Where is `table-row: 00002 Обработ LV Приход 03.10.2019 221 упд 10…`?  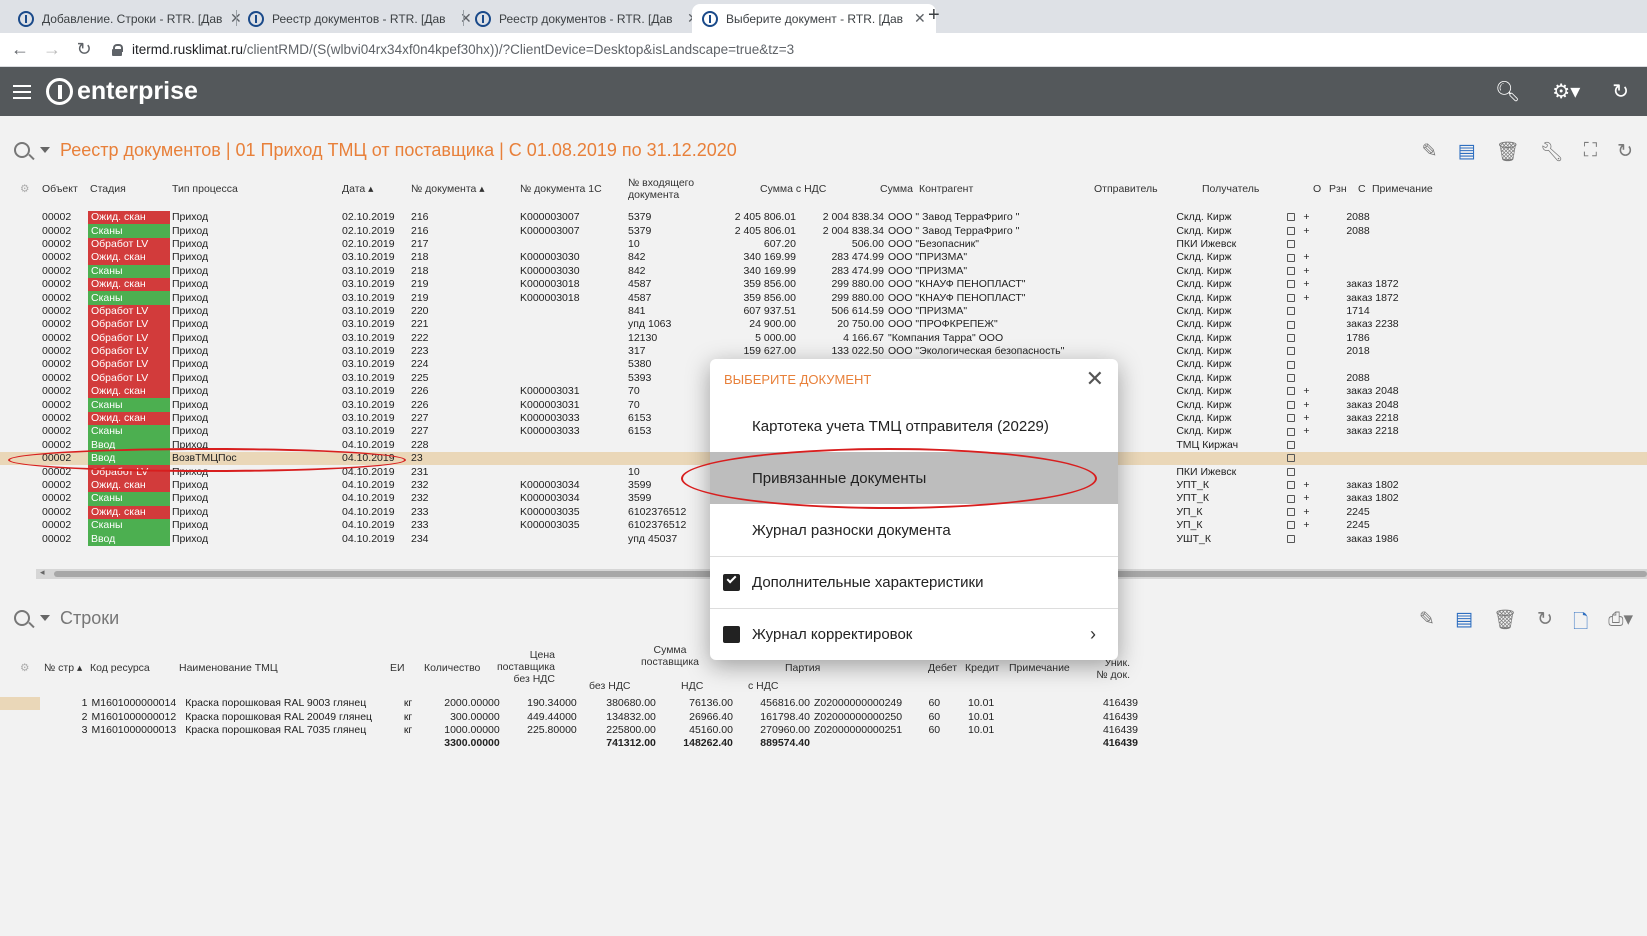
table-row: 00002 Обработ LV Приход 03.10.2019 221 упд 10… is located at coordinates (823, 325).